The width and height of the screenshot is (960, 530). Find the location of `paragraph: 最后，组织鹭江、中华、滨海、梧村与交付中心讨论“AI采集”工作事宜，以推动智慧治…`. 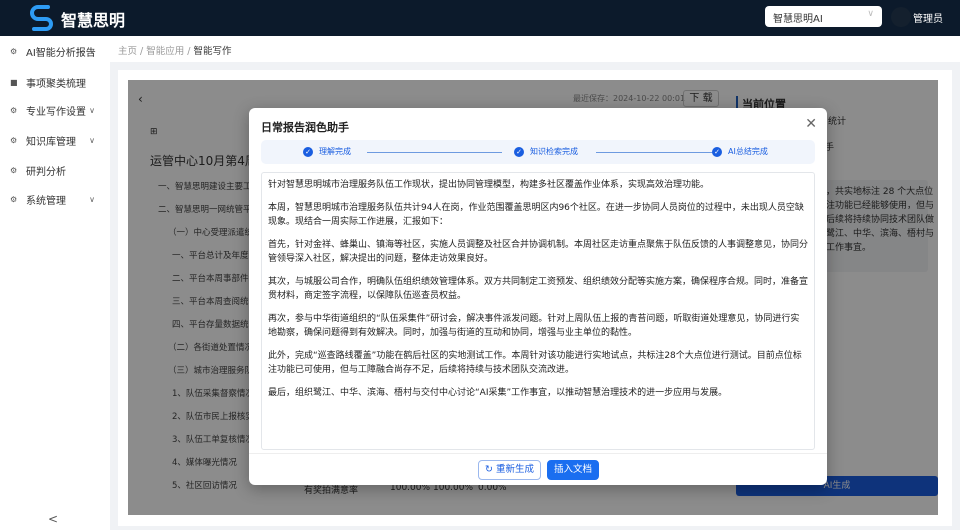

paragraph: 最后，组织鹭江、中华、滨海、梧村与交付中心讨论“AI采集”工作事宜，以推动智慧治… is located at coordinates (498, 393).